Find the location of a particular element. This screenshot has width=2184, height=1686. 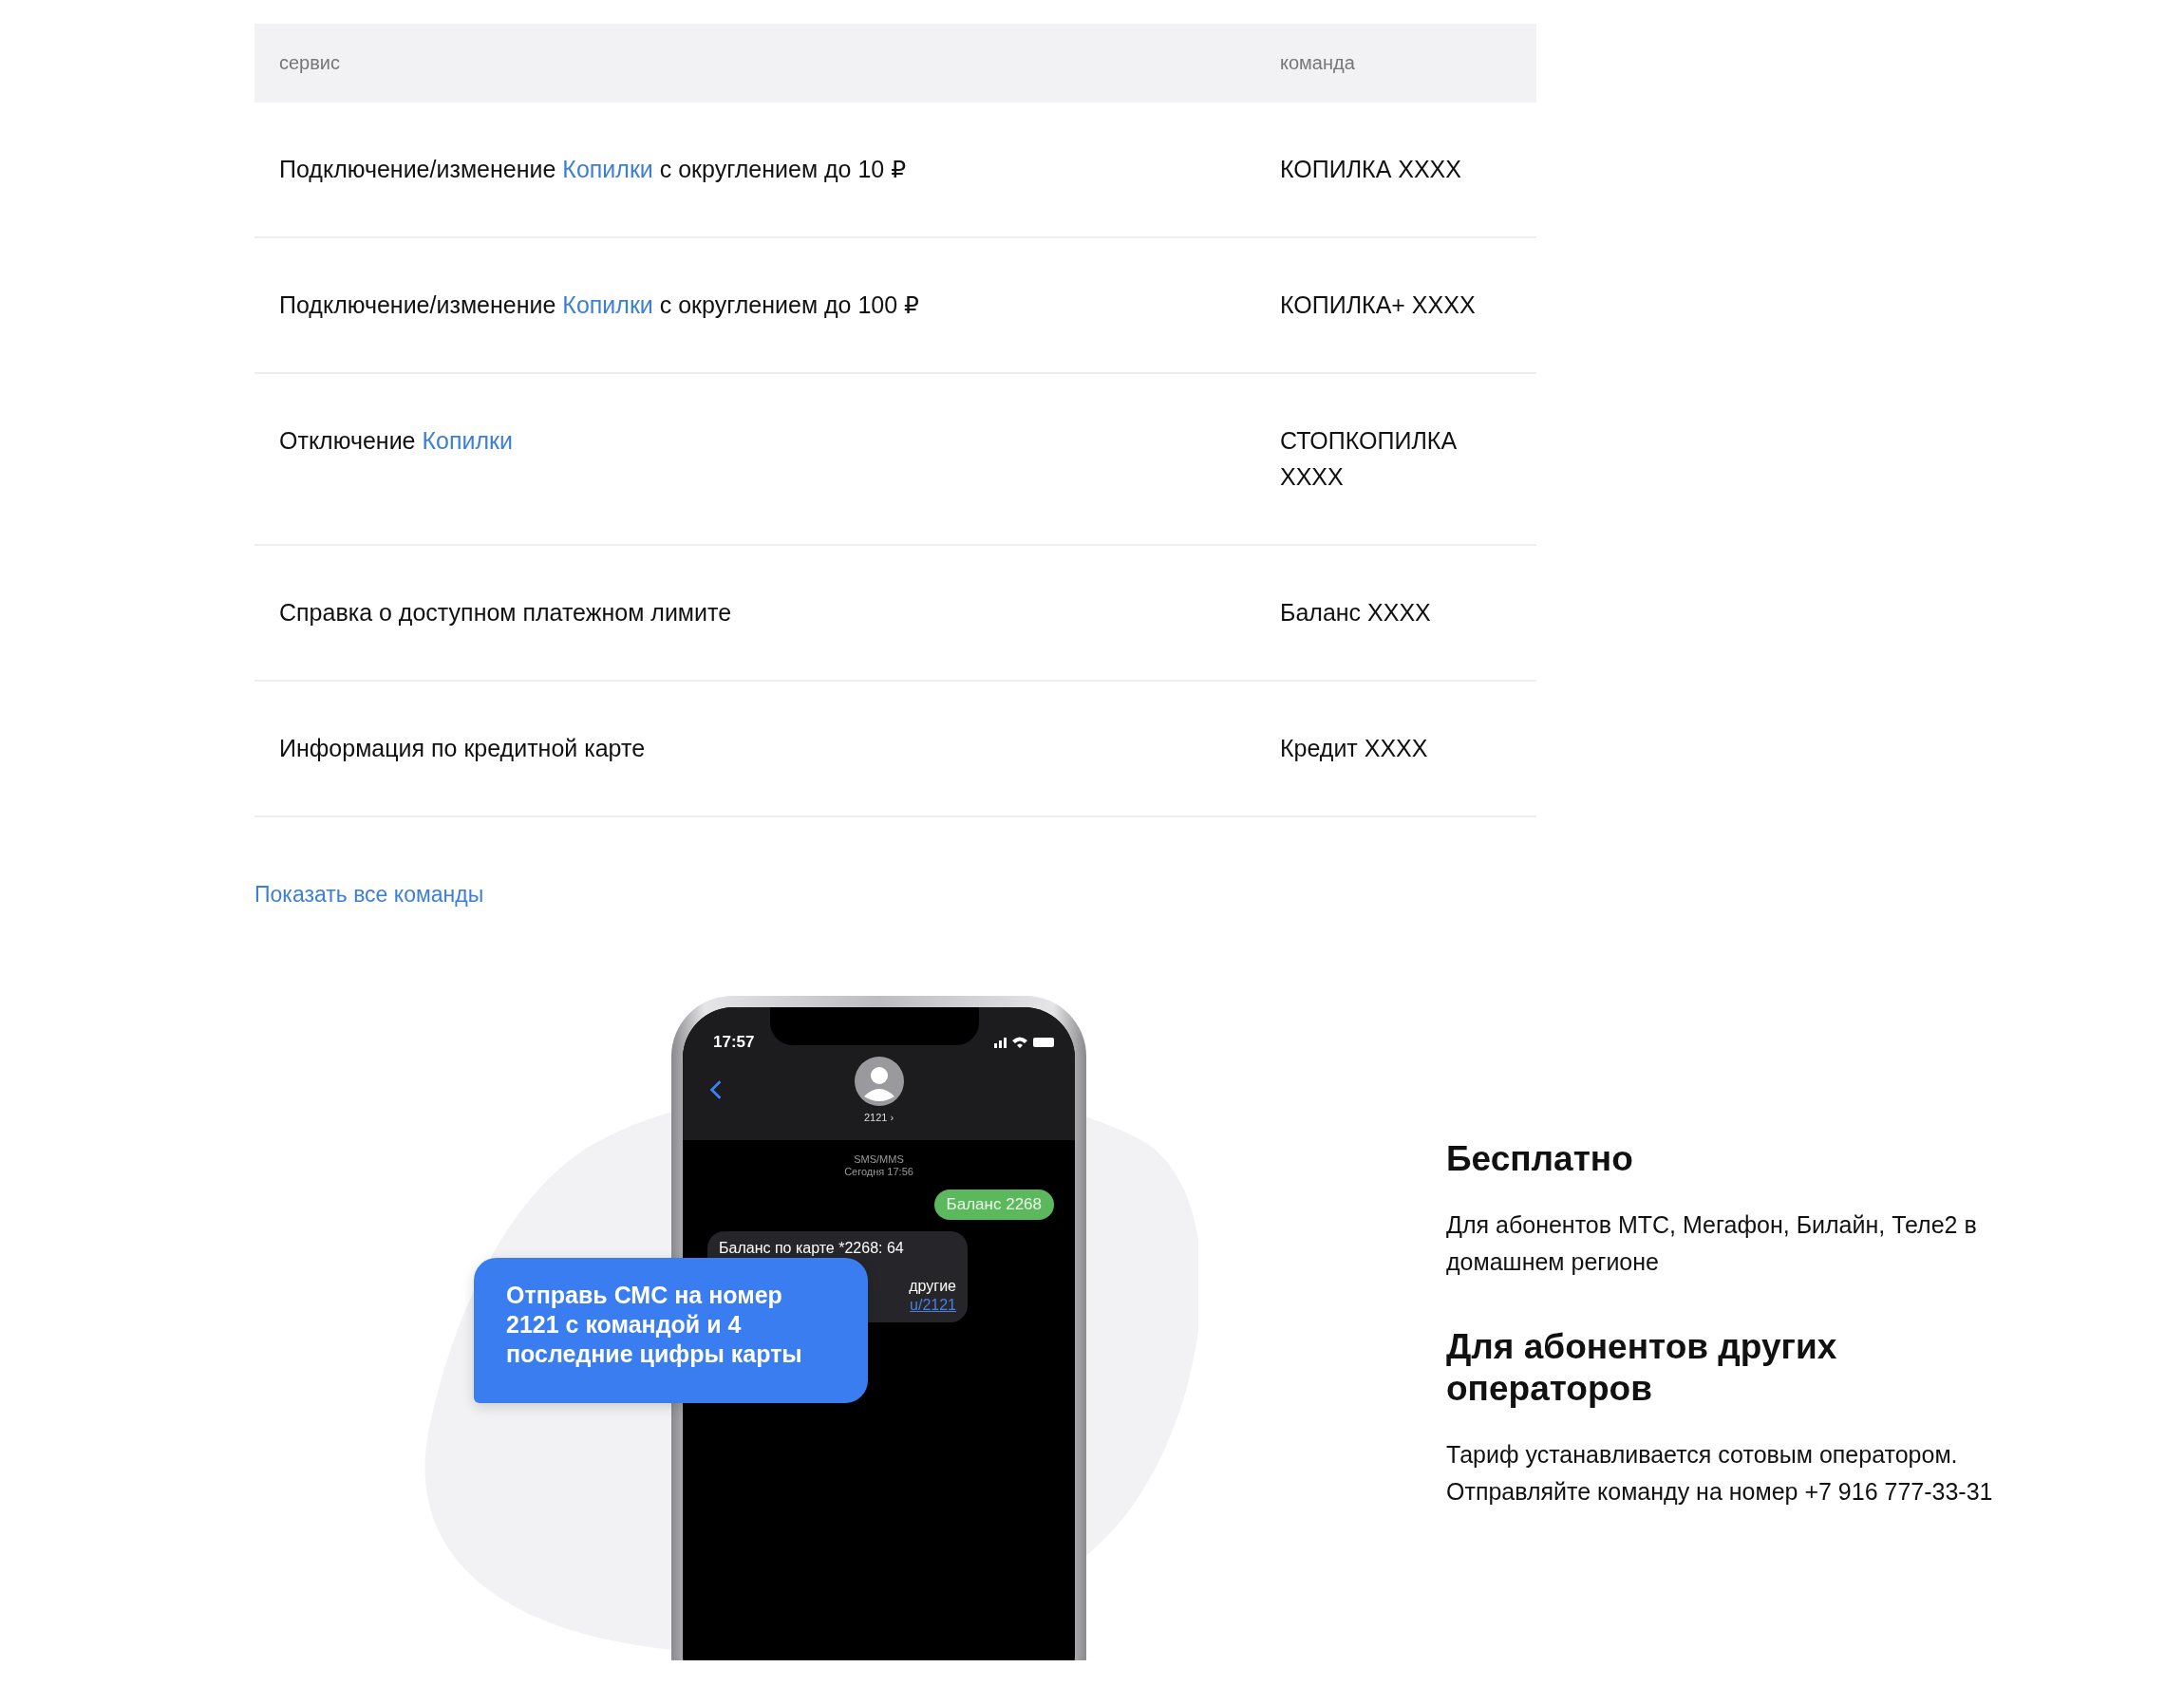

sent-message: Баланс 2268 is located at coordinates (993, 1205).